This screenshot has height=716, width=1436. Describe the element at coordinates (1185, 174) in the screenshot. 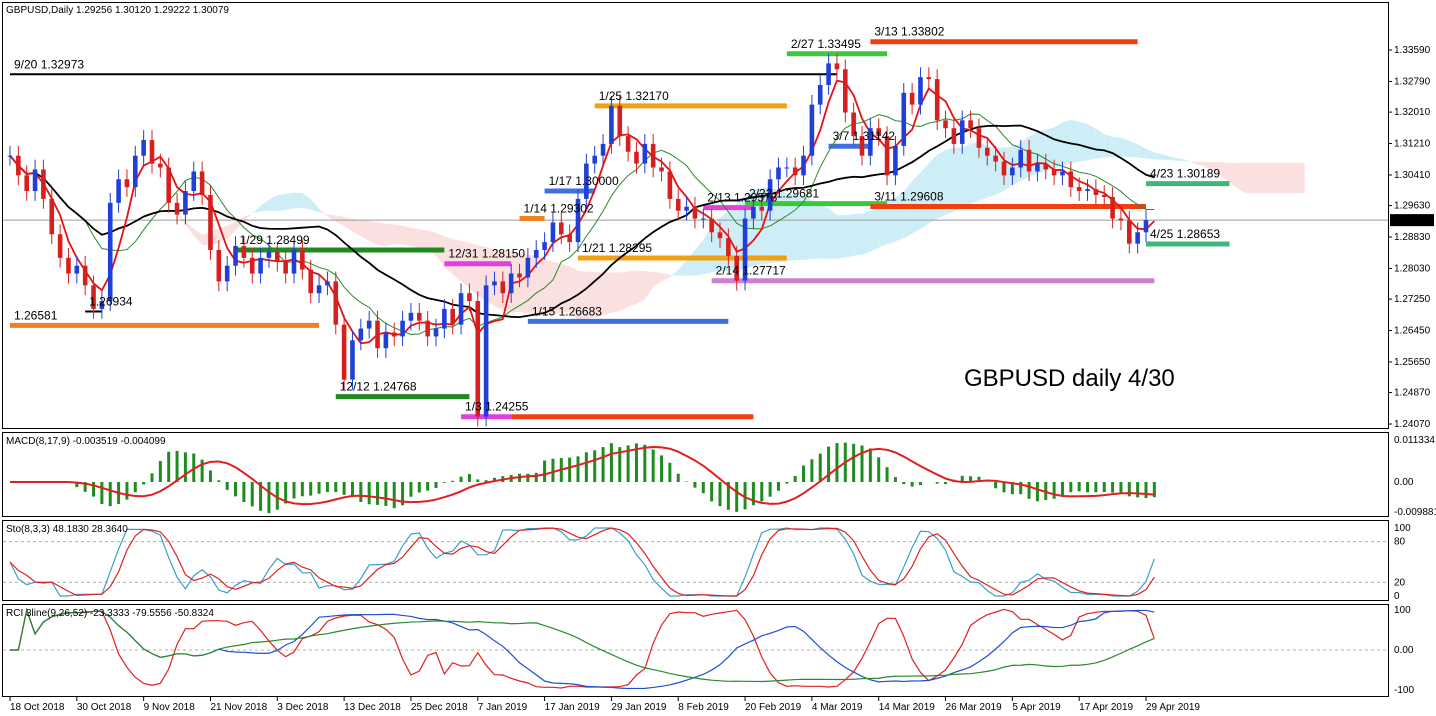

I see `level-label: 4/23 1.30189` at that location.